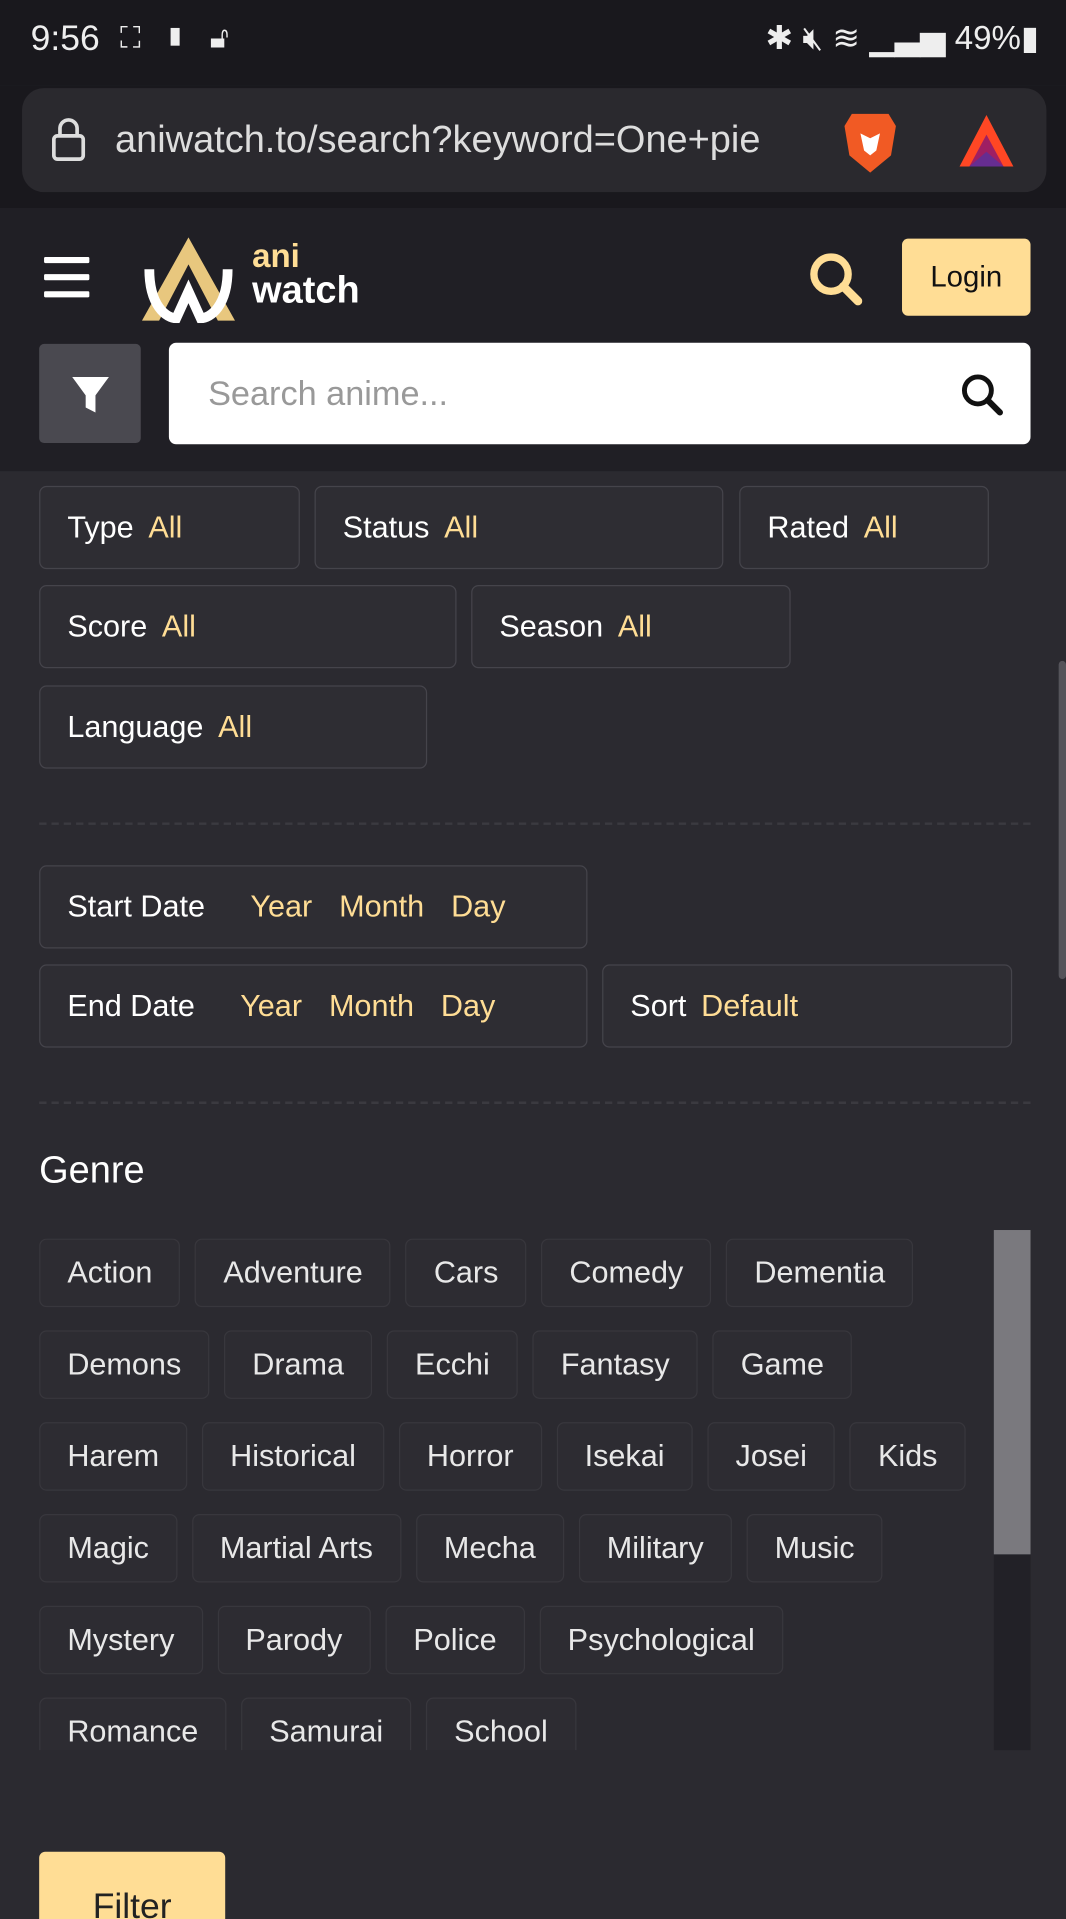 This screenshot has height=1919, width=1066. Describe the element at coordinates (108, 1548) in the screenshot. I see `genre-chip: Magic` at that location.